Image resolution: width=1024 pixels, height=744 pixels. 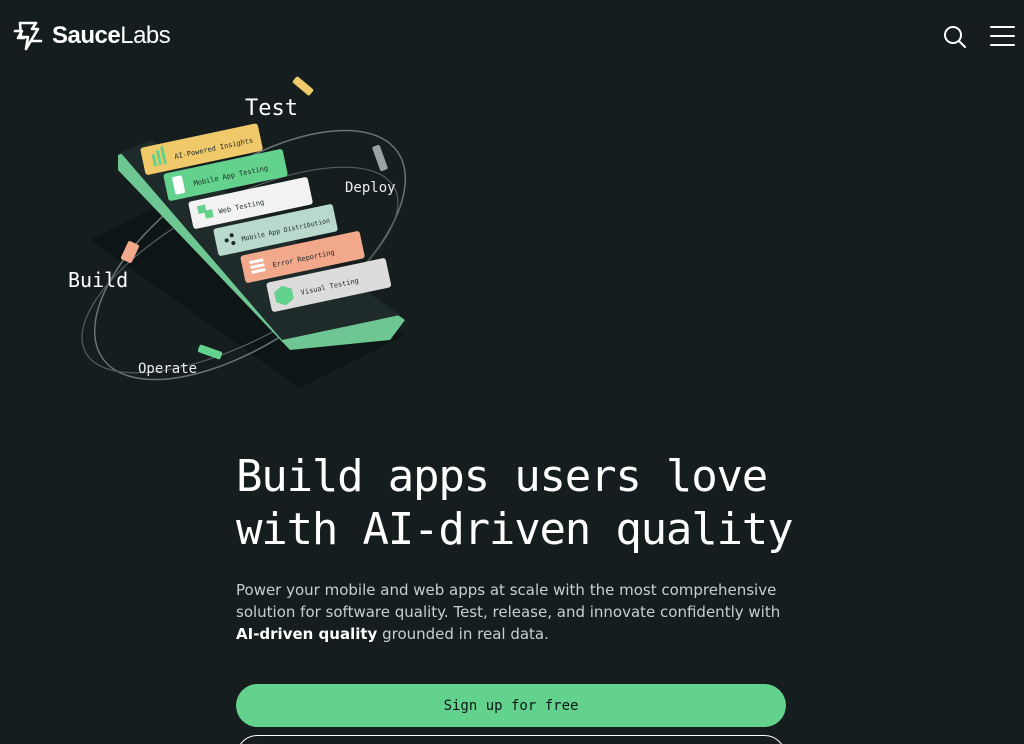 What do you see at coordinates (168, 369) in the screenshot?
I see `orbit-label-operate: Operate` at bounding box center [168, 369].